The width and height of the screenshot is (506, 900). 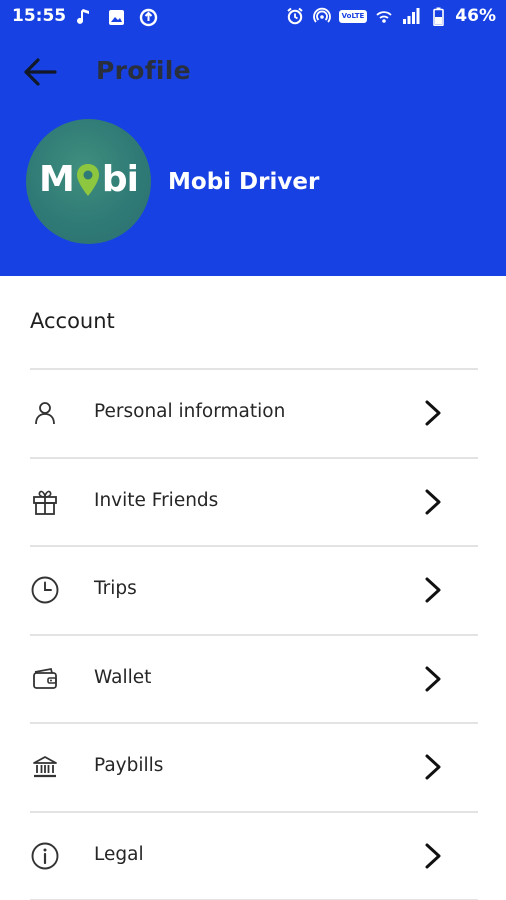 What do you see at coordinates (475, 16) in the screenshot?
I see `battery-percentage: 46%` at bounding box center [475, 16].